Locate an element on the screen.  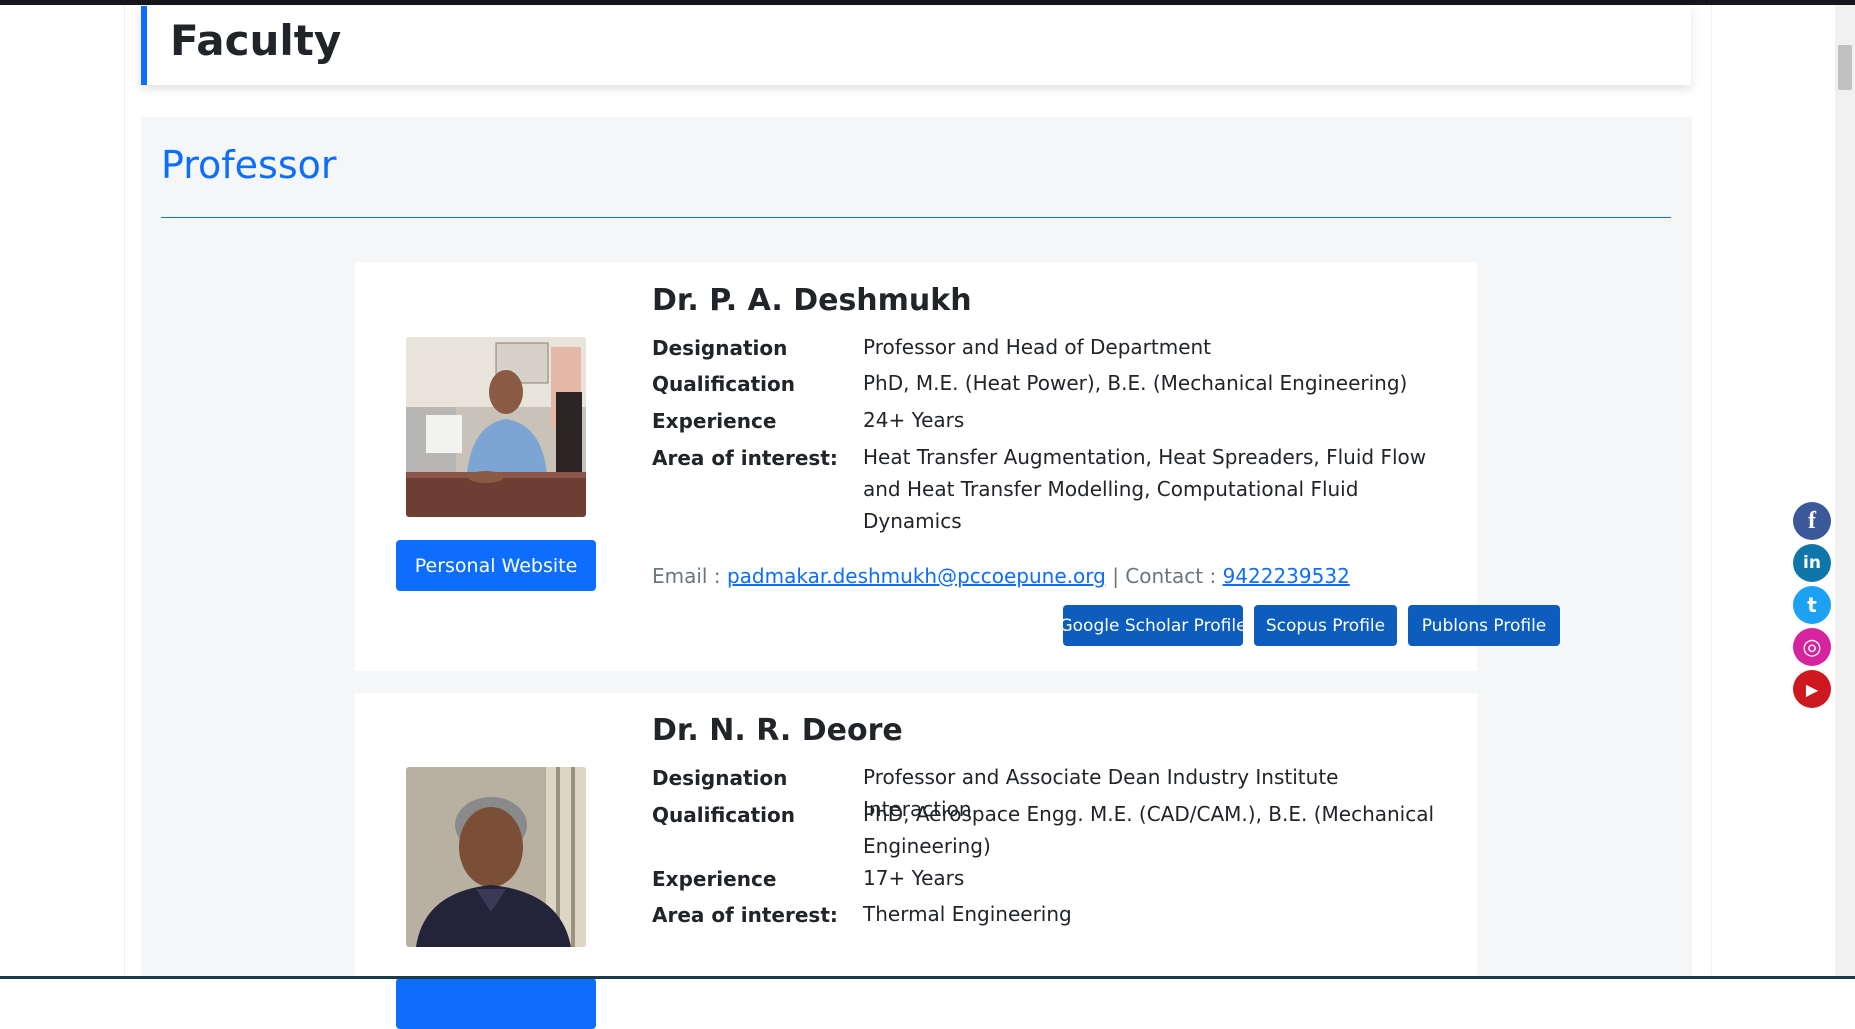
designation-value: Professor and Head of Department is located at coordinates (1037, 347).